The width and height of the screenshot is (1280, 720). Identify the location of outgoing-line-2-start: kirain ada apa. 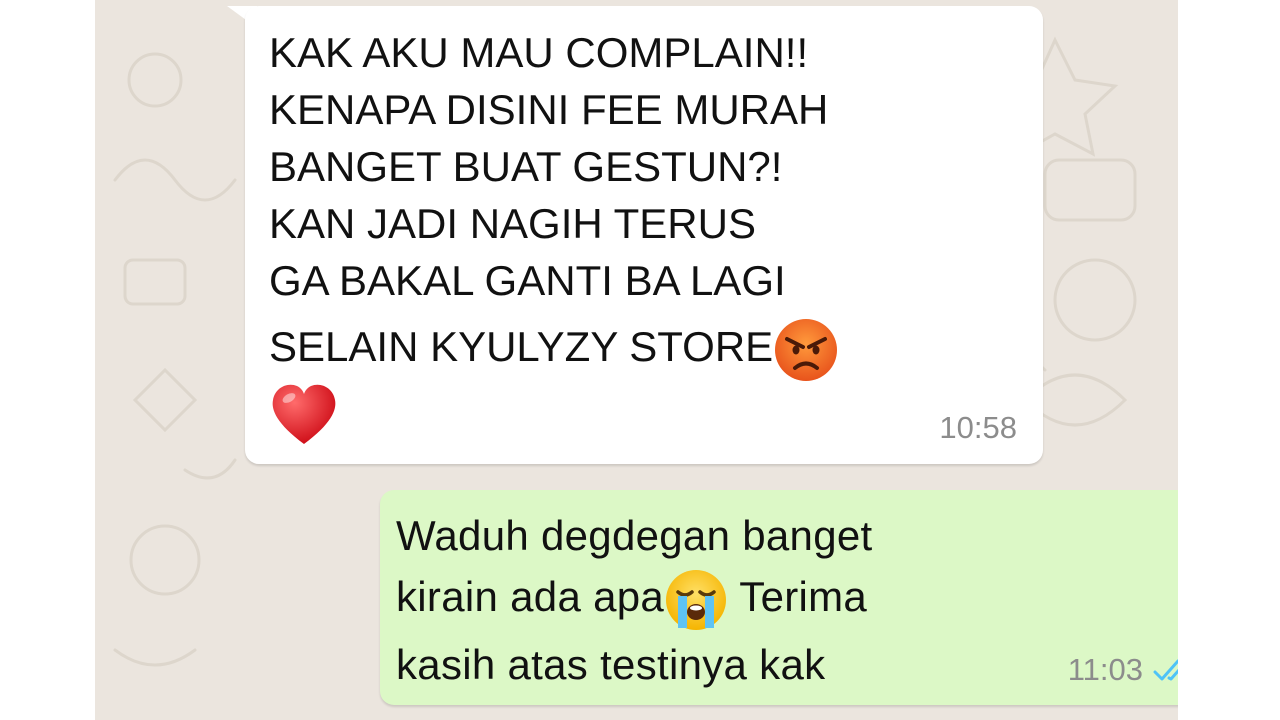
(530, 597).